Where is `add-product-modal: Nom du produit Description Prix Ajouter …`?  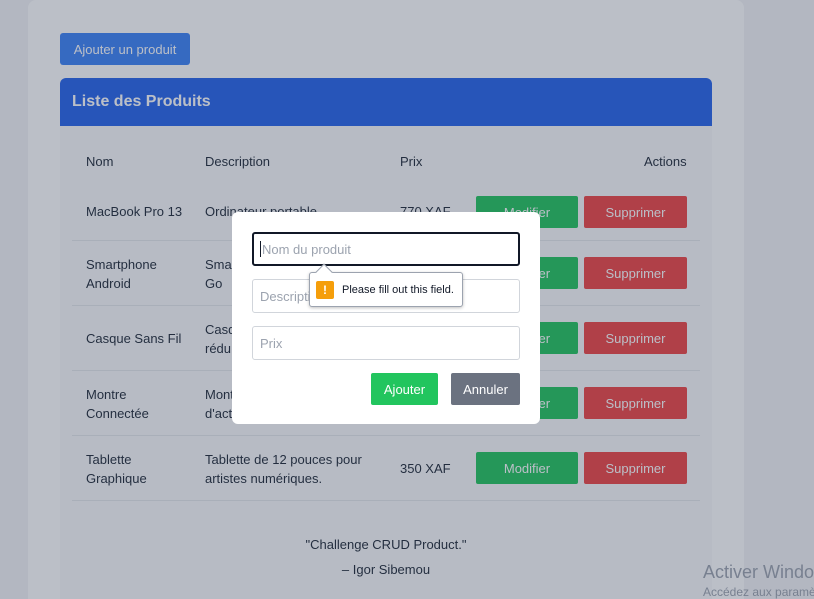 add-product-modal: Nom du produit Description Prix Ajouter … is located at coordinates (386, 318).